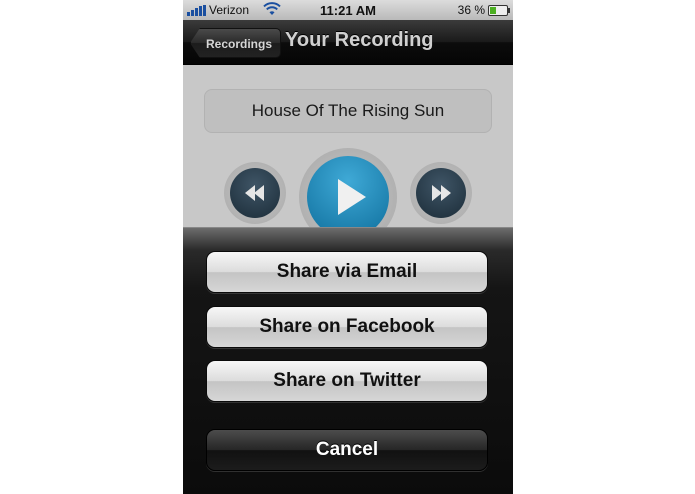 The width and height of the screenshot is (695, 494). I want to click on rewind-icon, so click(254, 193).